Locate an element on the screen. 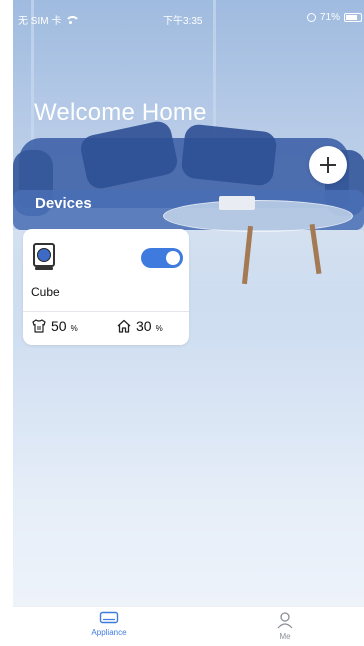 This screenshot has width=364, height=646. tab-appliance-label: Appliance is located at coordinates (109, 632).